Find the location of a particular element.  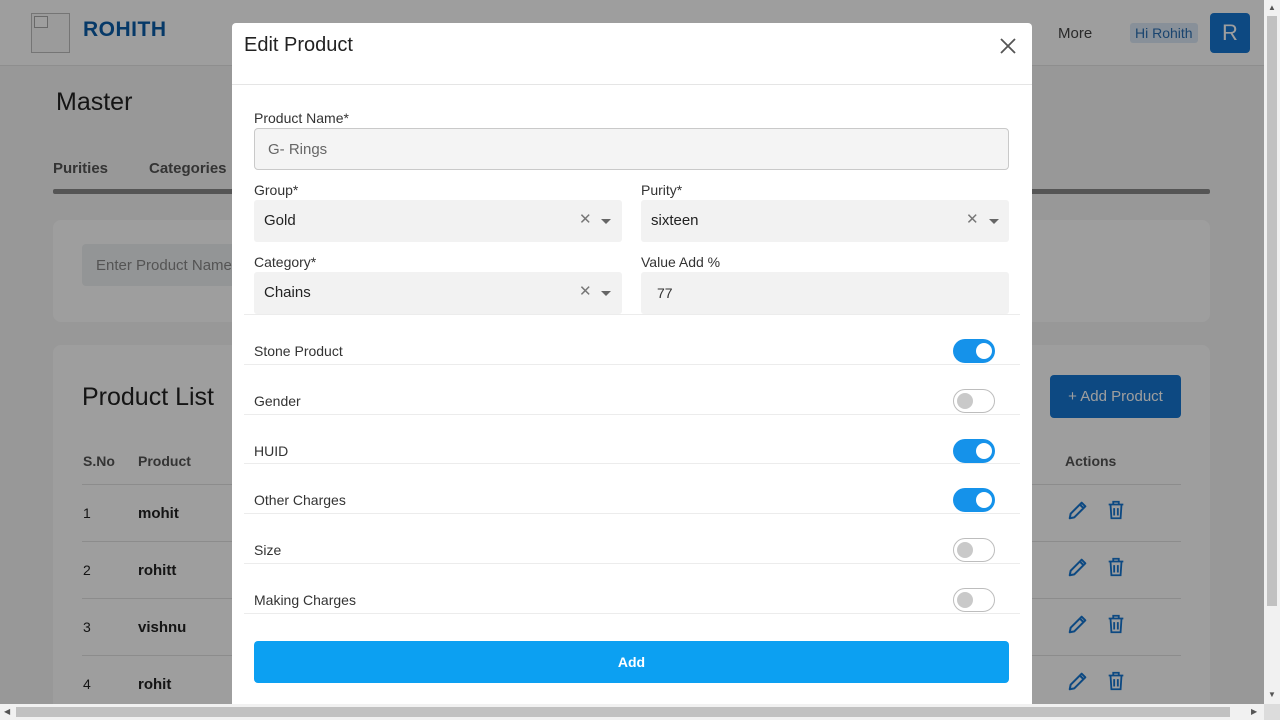

category-selected-value: Chains is located at coordinates (287, 292).